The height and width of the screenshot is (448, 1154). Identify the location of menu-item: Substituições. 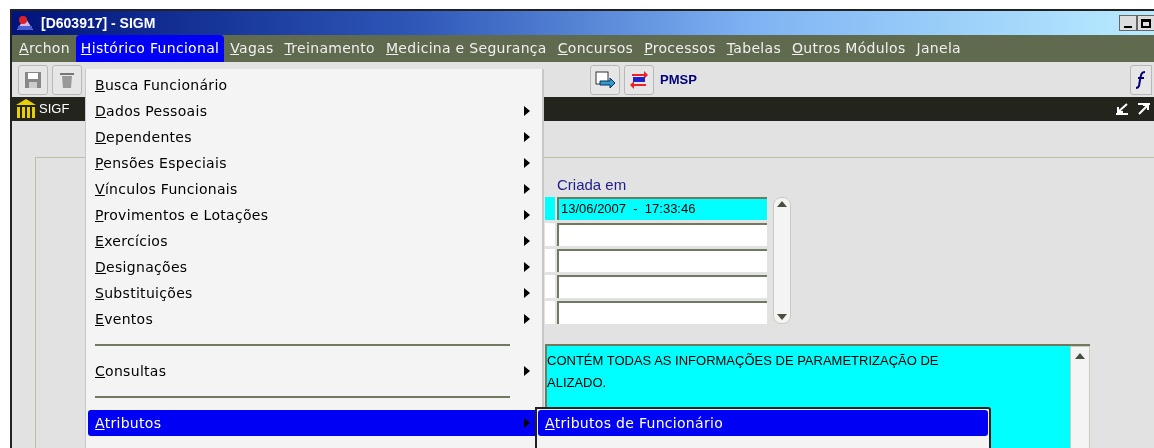
(314, 293).